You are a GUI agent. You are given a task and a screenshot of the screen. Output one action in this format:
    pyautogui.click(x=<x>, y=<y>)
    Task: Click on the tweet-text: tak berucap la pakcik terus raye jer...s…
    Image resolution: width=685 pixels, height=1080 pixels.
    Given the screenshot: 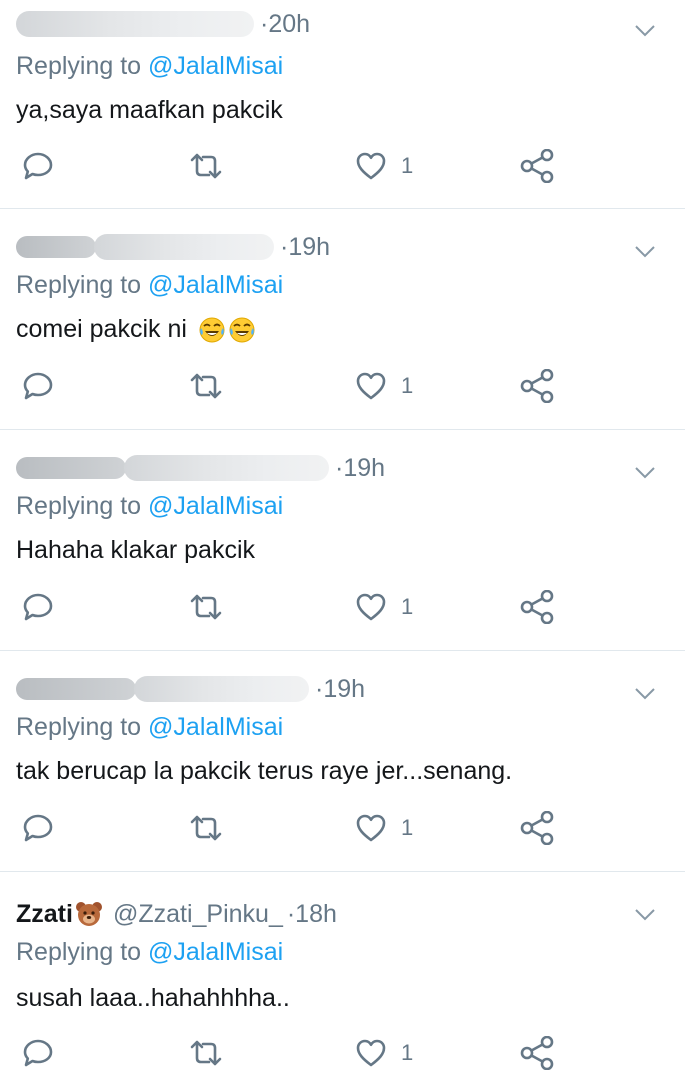 What is the action you would take?
    pyautogui.click(x=264, y=771)
    